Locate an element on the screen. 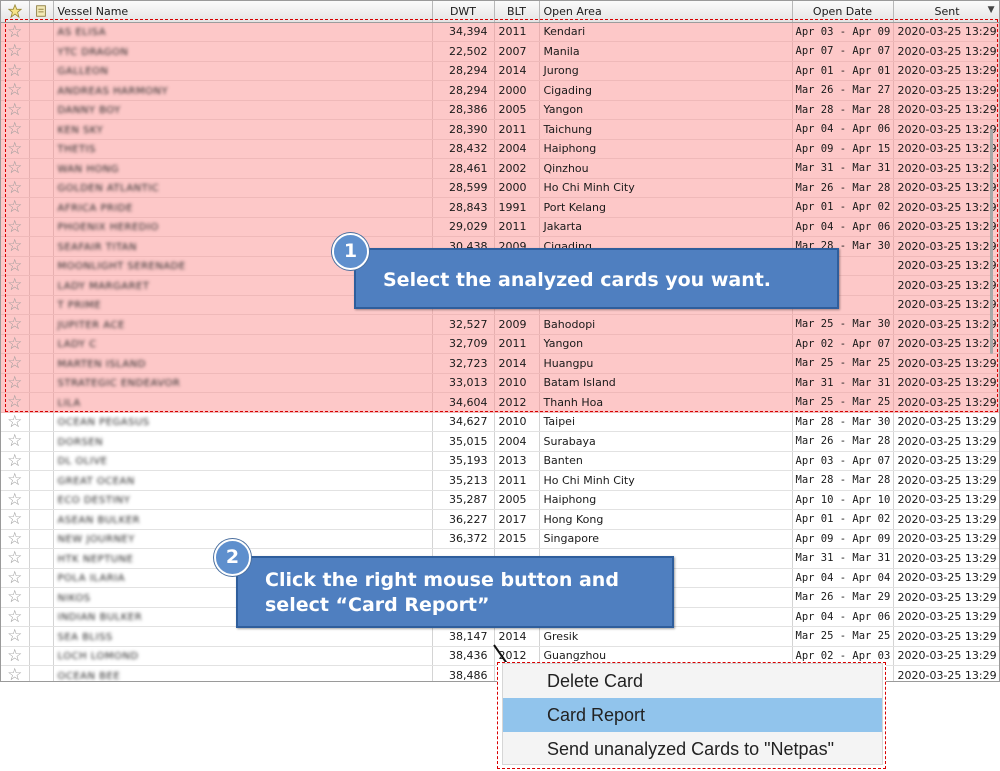 The width and height of the screenshot is (1000, 771). vessel-name-cell: ANDREAS HARMONY is located at coordinates (243, 90).